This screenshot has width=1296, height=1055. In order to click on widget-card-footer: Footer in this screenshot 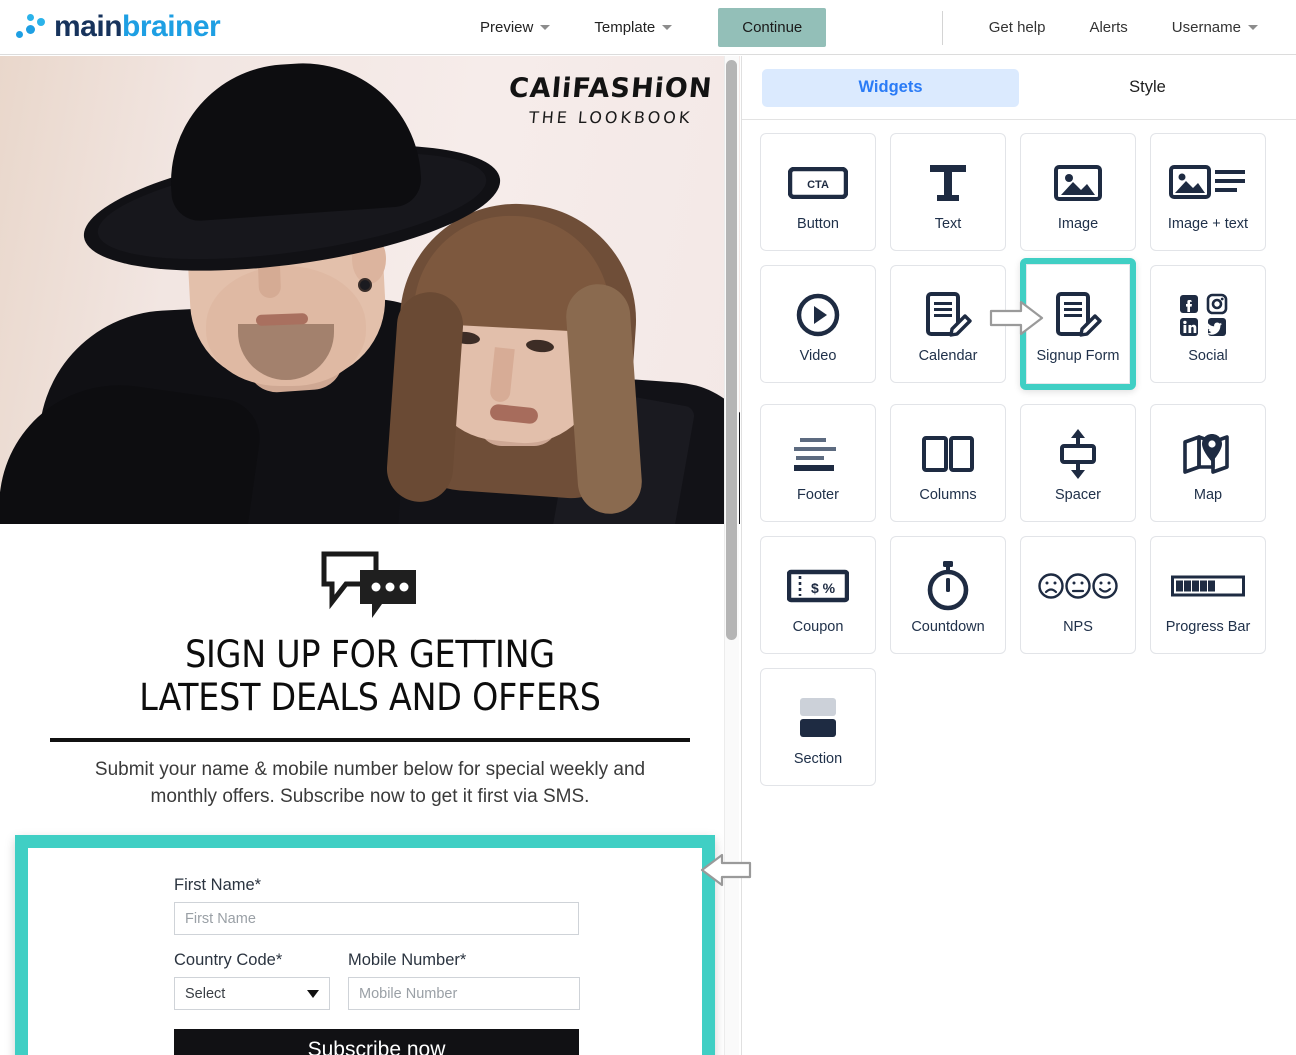, I will do `click(818, 463)`.